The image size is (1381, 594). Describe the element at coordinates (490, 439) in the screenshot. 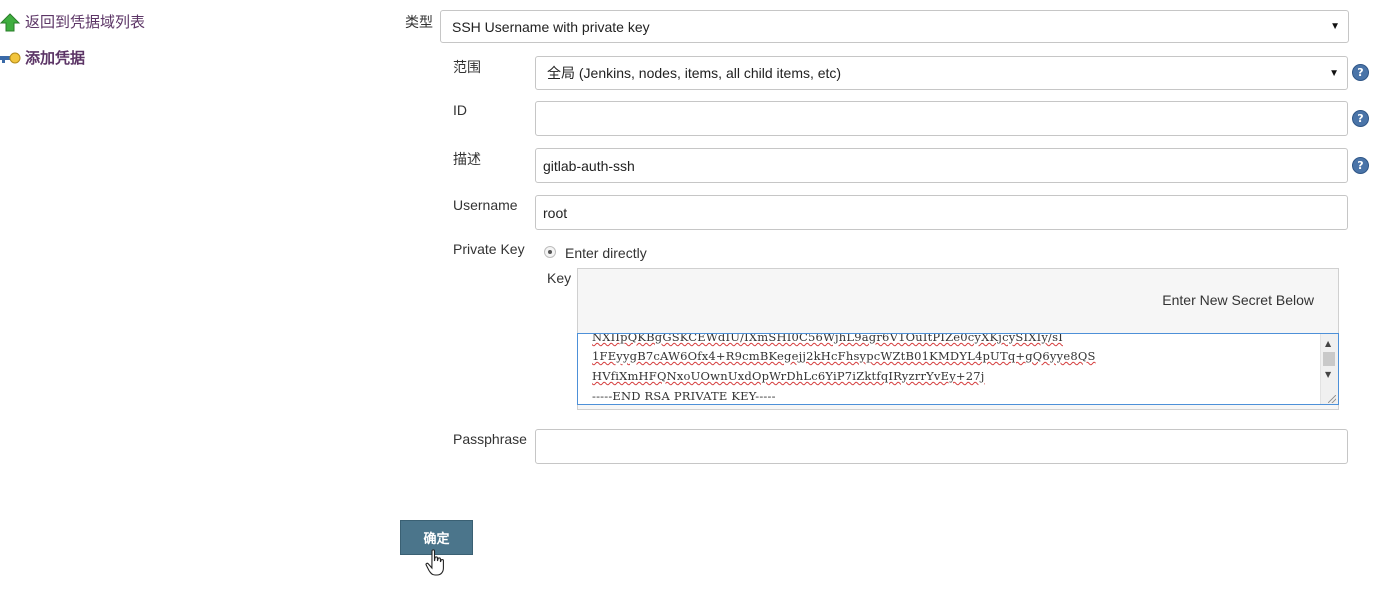

I see `passphrase-label: Passphrase` at that location.